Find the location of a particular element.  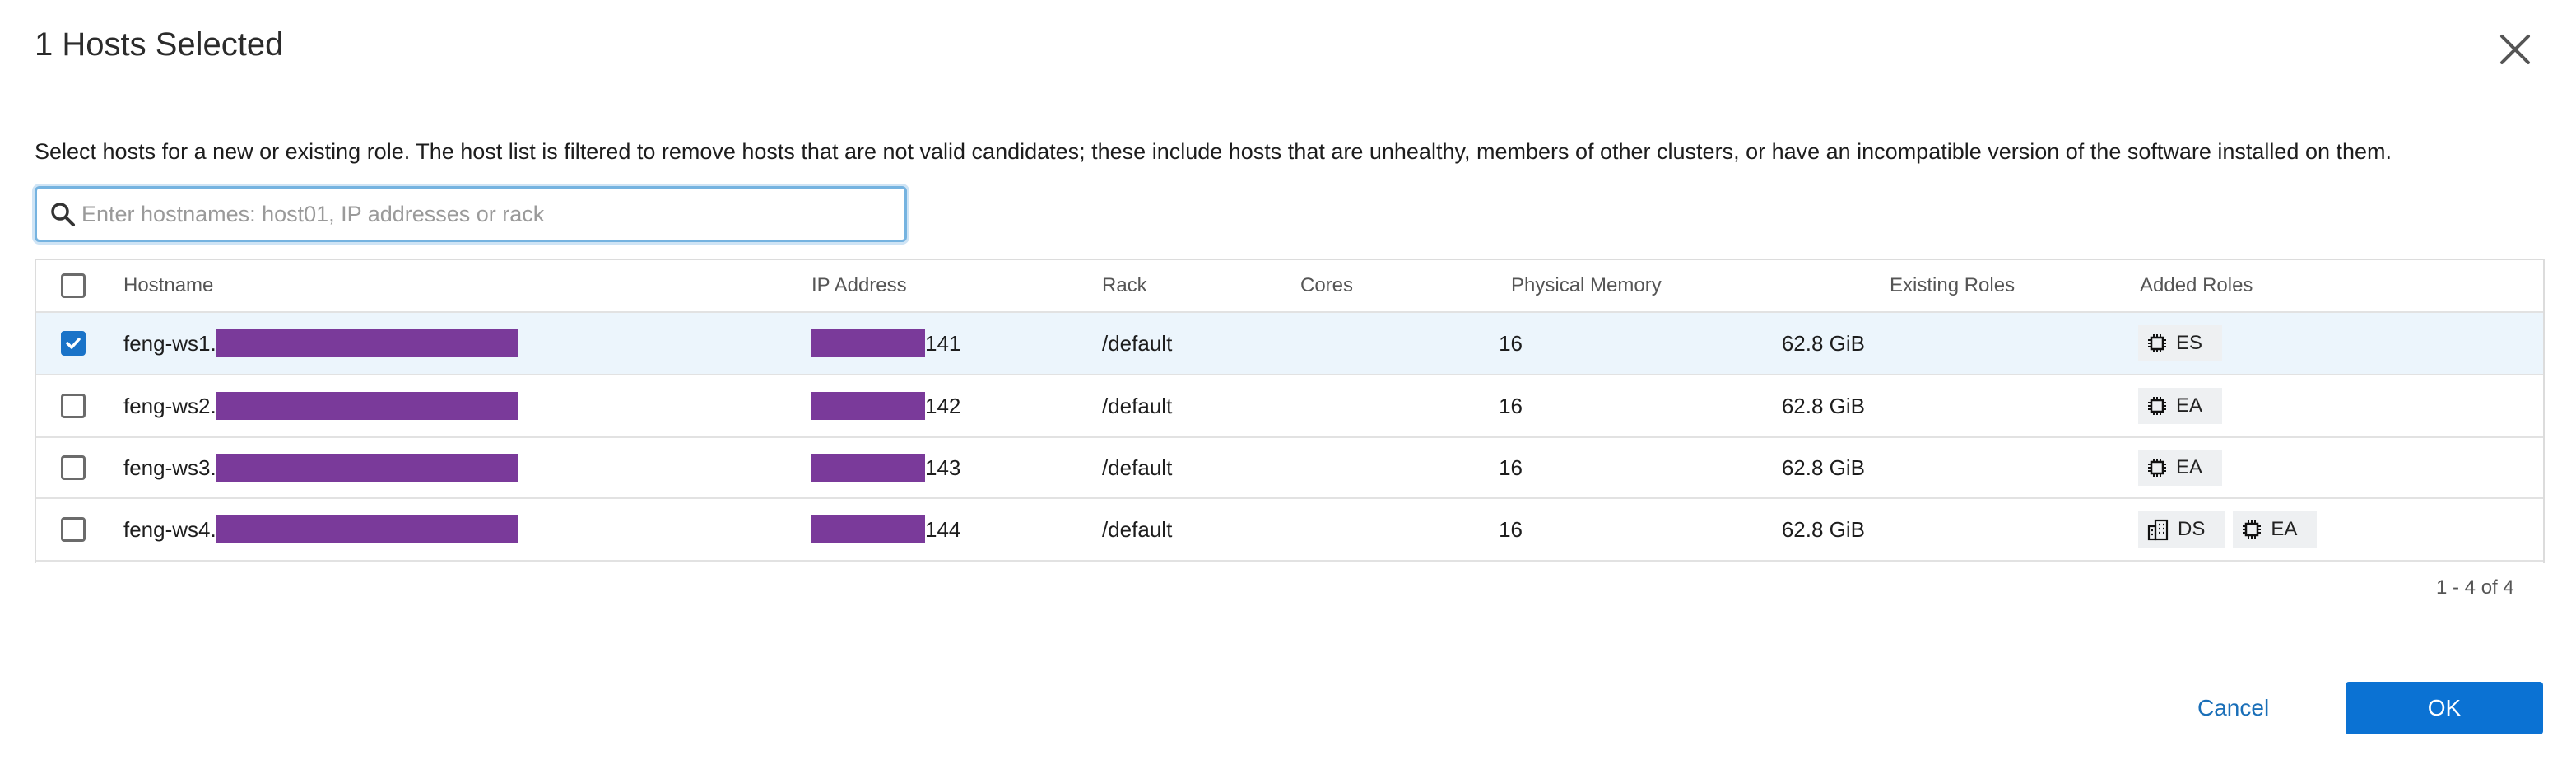

hostname-text: feng-ws4. is located at coordinates (169, 529).